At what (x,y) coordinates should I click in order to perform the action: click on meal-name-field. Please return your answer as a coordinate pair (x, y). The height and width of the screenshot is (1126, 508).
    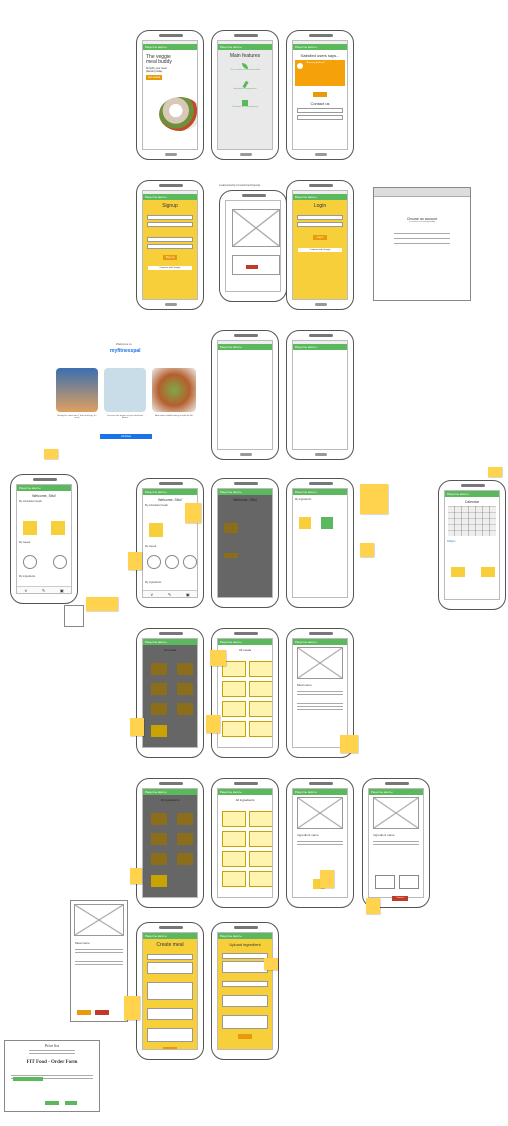
    Looking at the image, I should click on (170, 957).